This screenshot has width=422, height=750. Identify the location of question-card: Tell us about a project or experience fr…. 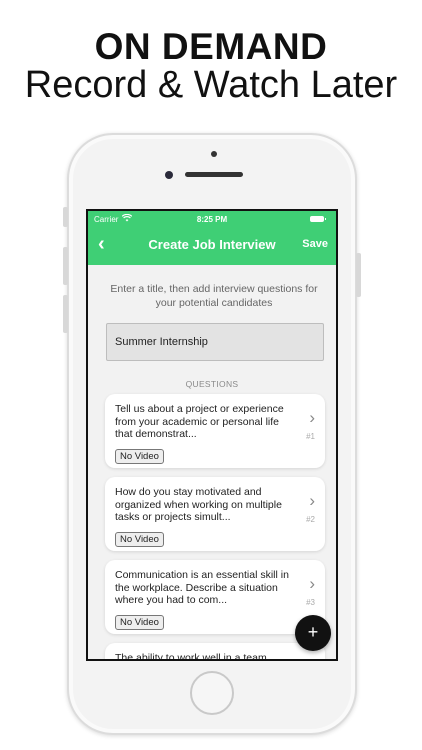
(215, 431).